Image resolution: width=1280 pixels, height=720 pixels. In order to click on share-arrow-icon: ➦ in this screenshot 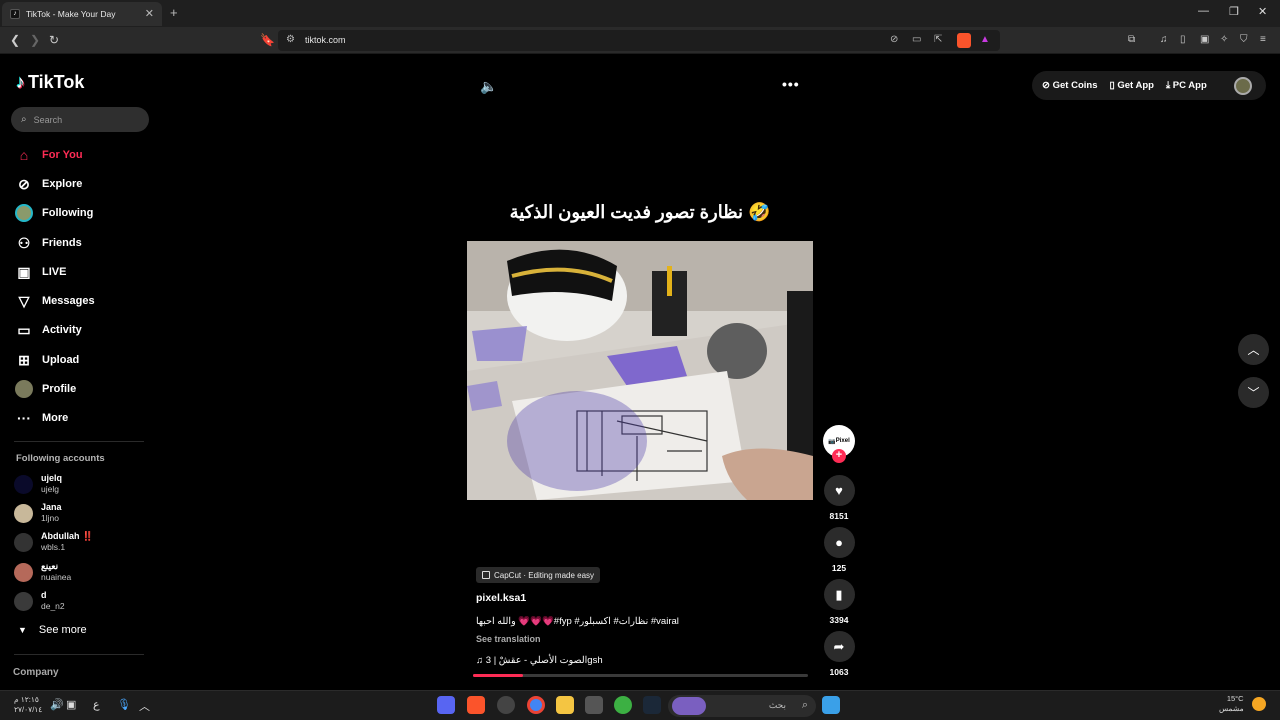, I will do `click(839, 646)`.